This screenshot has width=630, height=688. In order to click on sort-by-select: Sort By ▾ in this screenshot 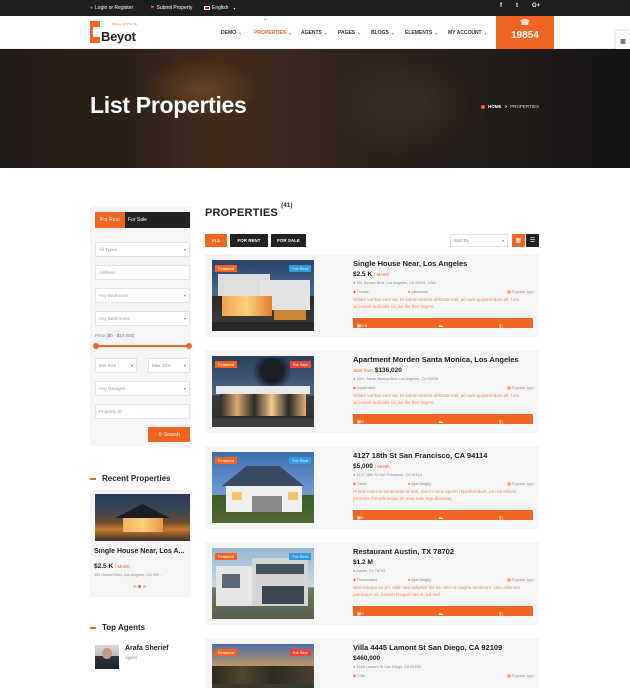, I will do `click(479, 240)`.